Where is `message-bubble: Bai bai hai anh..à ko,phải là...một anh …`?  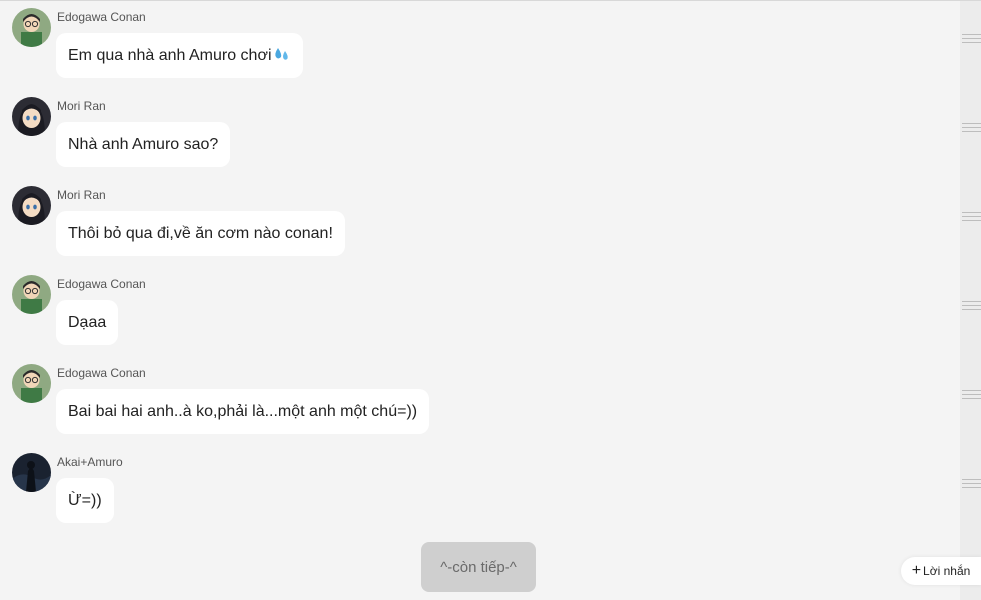 message-bubble: Bai bai hai anh..à ko,phải là...một anh … is located at coordinates (243, 411).